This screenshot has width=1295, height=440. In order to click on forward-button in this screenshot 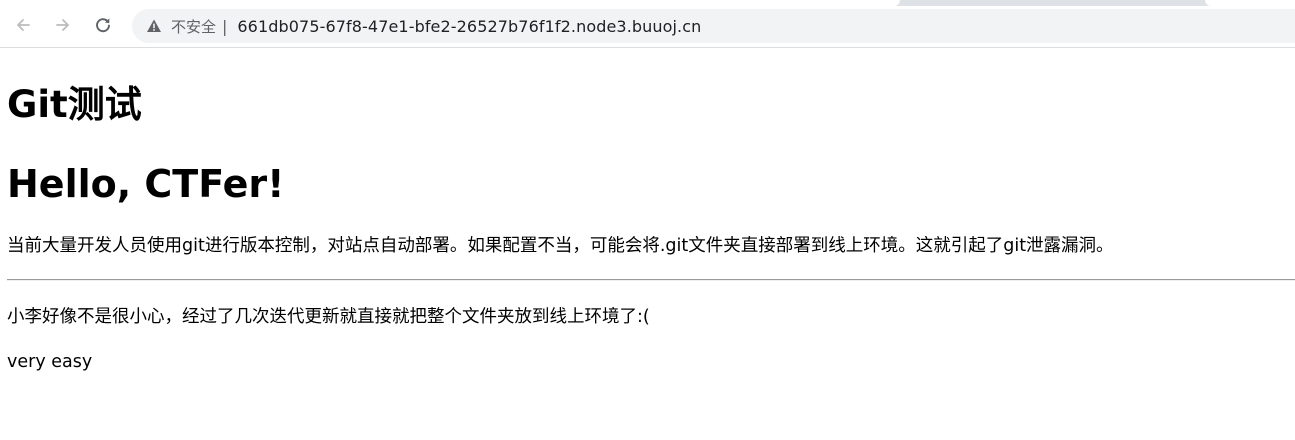, I will do `click(63, 25)`.